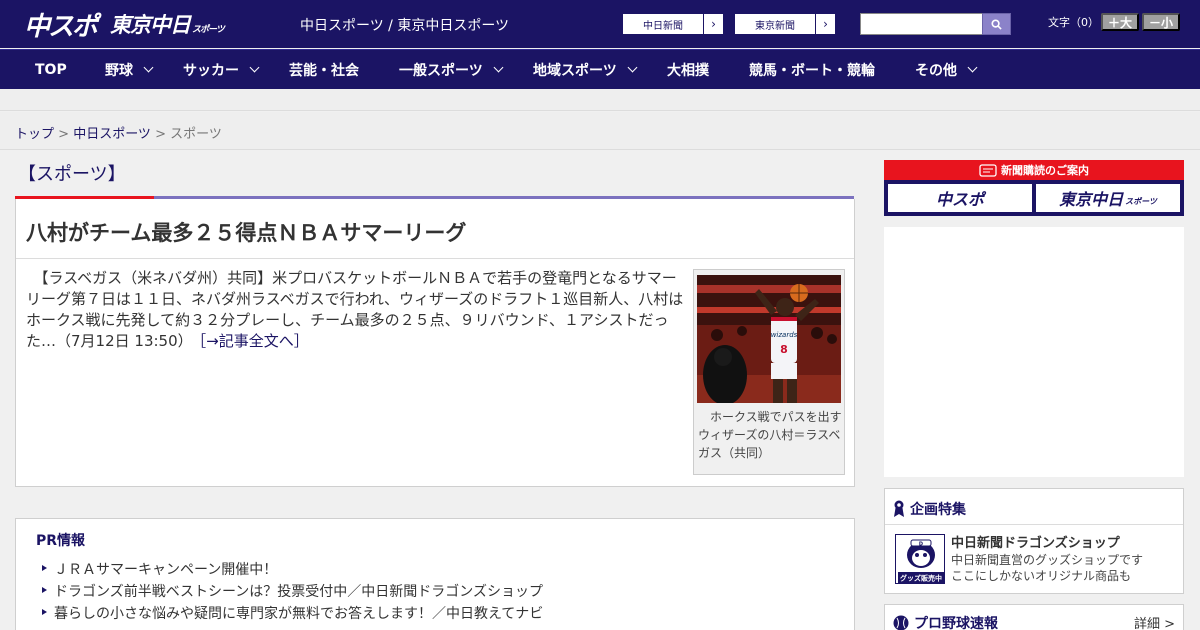 The width and height of the screenshot is (1200, 630). I want to click on basketball-photo-illustration: wizards 8, so click(769, 339).